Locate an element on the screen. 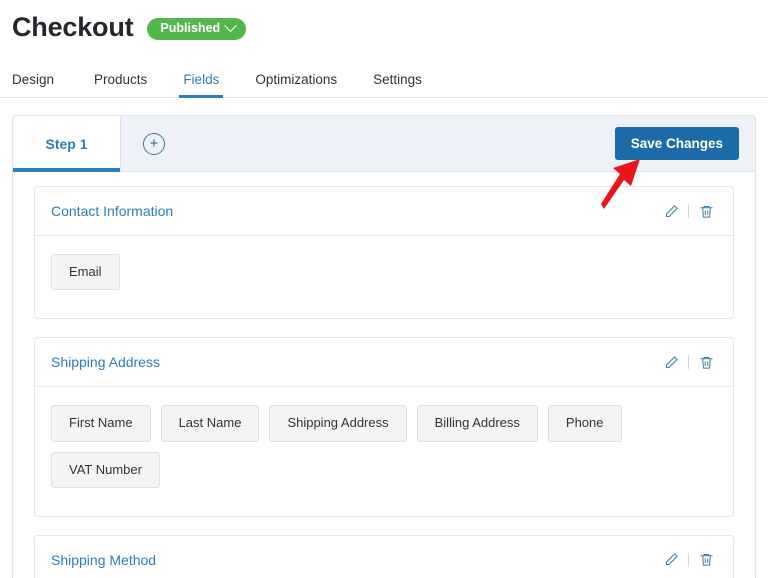 The height and width of the screenshot is (578, 768). status-badge: Published is located at coordinates (197, 29).